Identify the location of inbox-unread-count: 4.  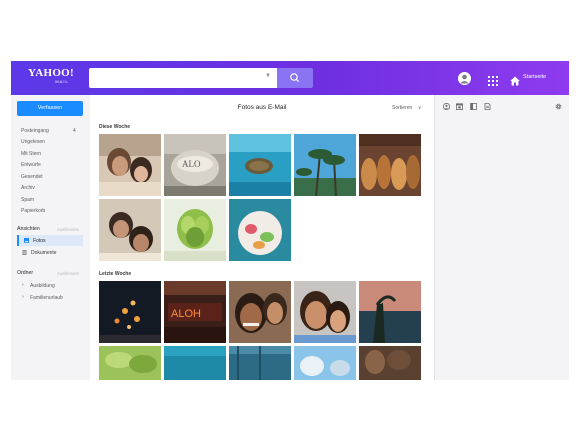
(74, 131).